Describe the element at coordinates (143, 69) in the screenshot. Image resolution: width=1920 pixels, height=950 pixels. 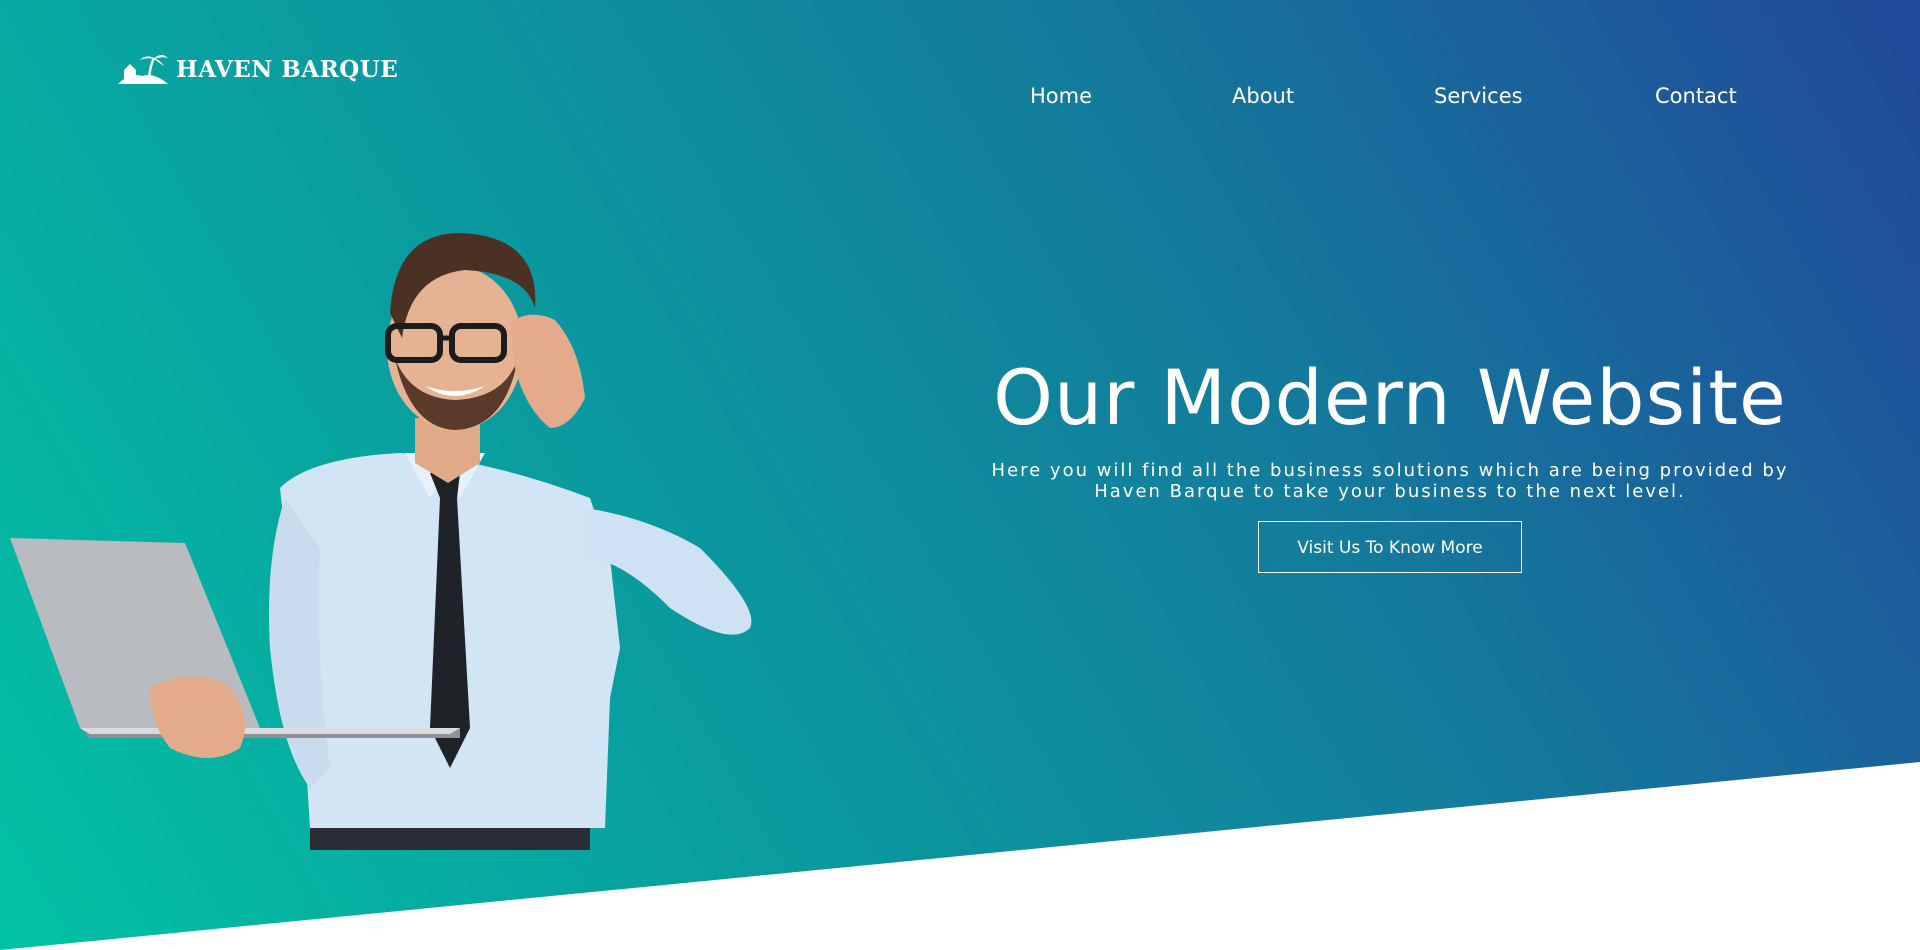
I see `island-palm-icon` at that location.